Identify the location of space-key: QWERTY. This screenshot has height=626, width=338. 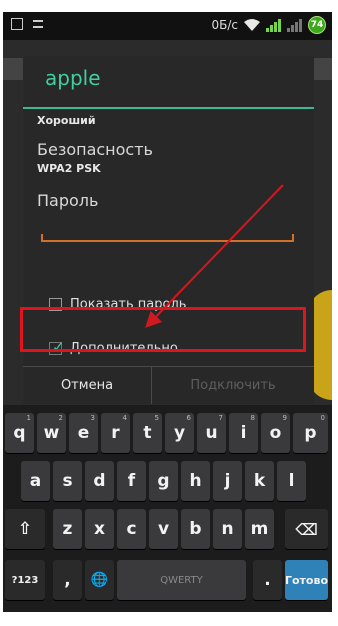
(181, 580).